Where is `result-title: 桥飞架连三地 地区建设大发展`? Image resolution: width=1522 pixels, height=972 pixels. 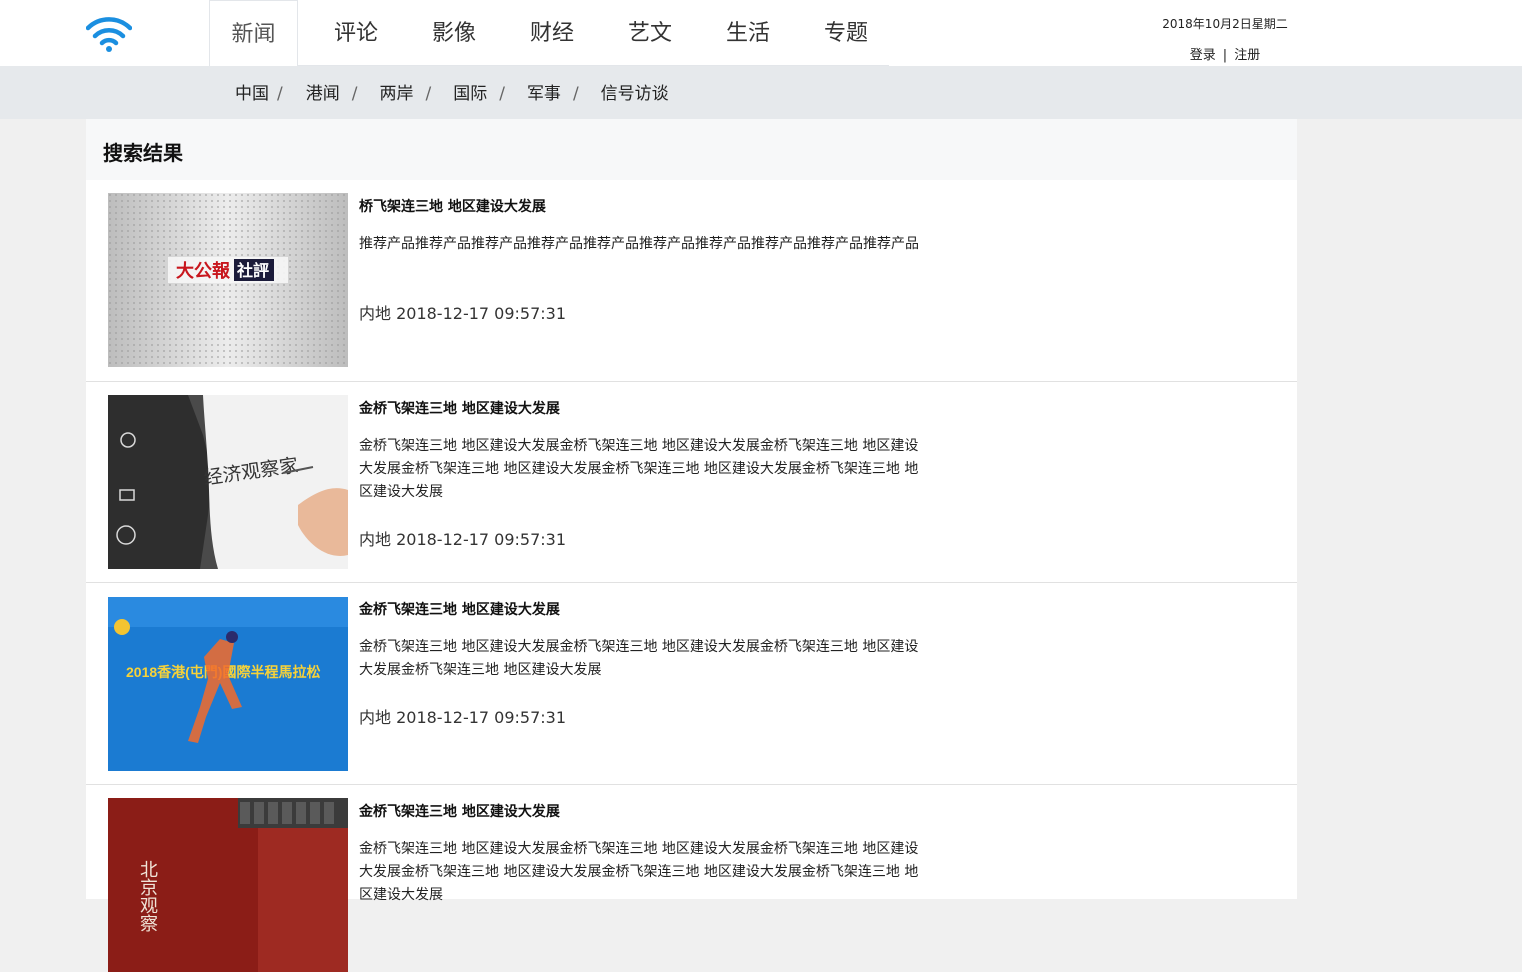 result-title: 桥飞架连三地 地区建设大发展 is located at coordinates (452, 206).